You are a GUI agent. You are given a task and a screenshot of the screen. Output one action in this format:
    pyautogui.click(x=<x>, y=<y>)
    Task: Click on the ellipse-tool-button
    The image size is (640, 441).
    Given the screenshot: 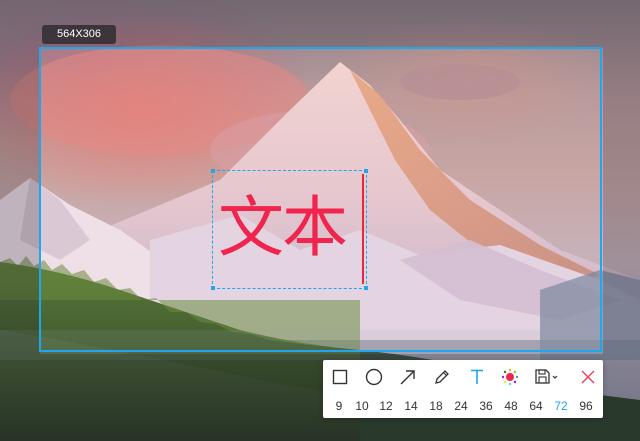 What is the action you would take?
    pyautogui.click(x=374, y=377)
    